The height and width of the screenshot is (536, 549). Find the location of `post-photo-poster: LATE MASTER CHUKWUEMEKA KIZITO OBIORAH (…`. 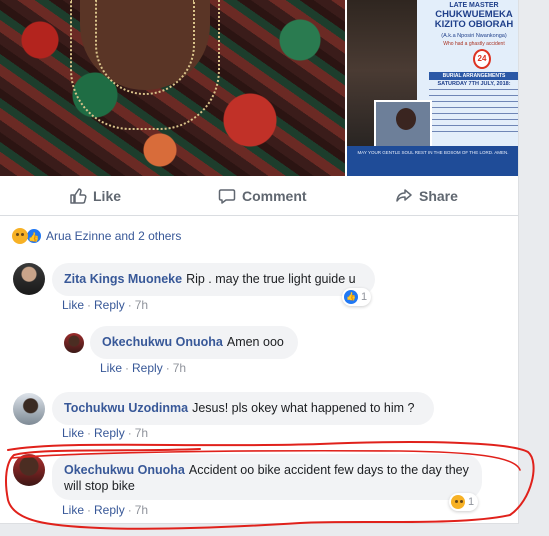

post-photo-poster: LATE MASTER CHUKWUEMEKA KIZITO OBIORAH (… is located at coordinates (432, 88).